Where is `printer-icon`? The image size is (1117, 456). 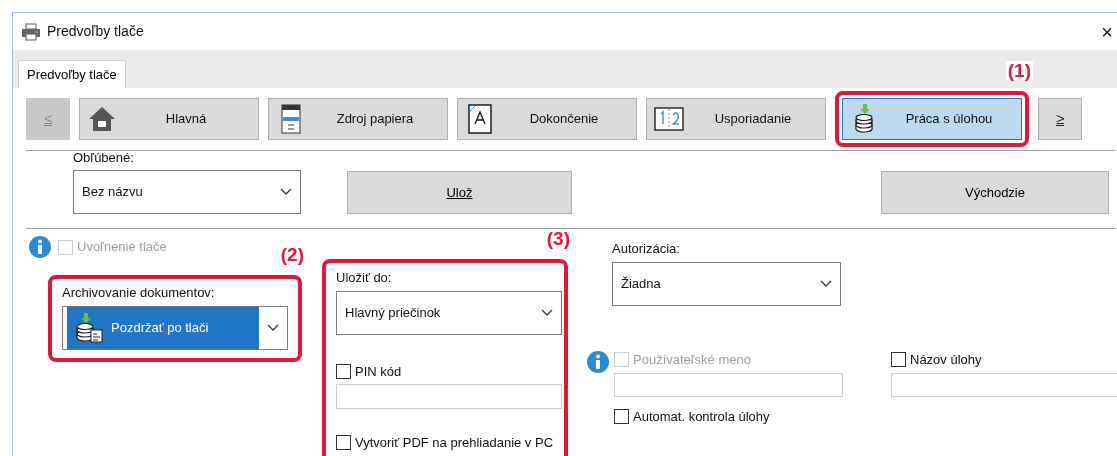 printer-icon is located at coordinates (31, 31).